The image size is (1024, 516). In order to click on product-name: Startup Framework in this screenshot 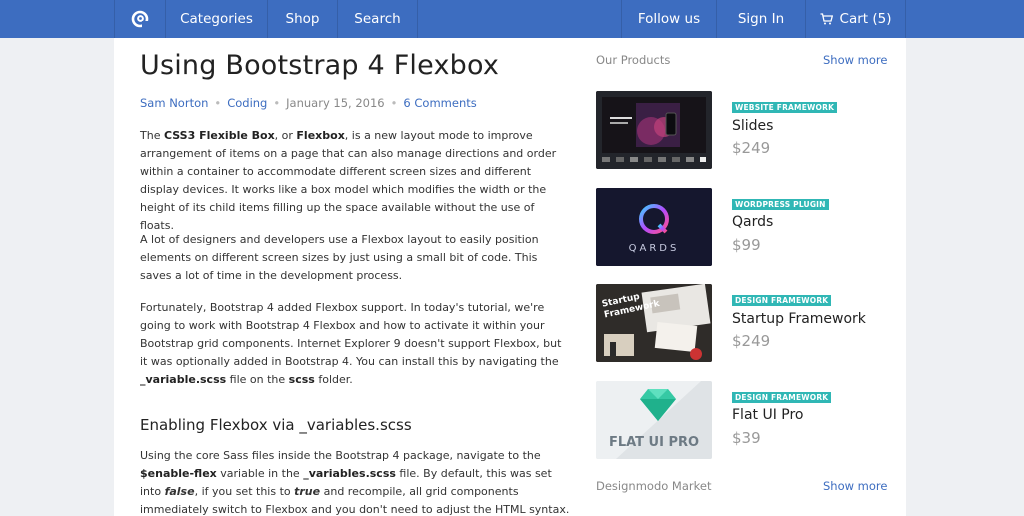, I will do `click(799, 319)`.